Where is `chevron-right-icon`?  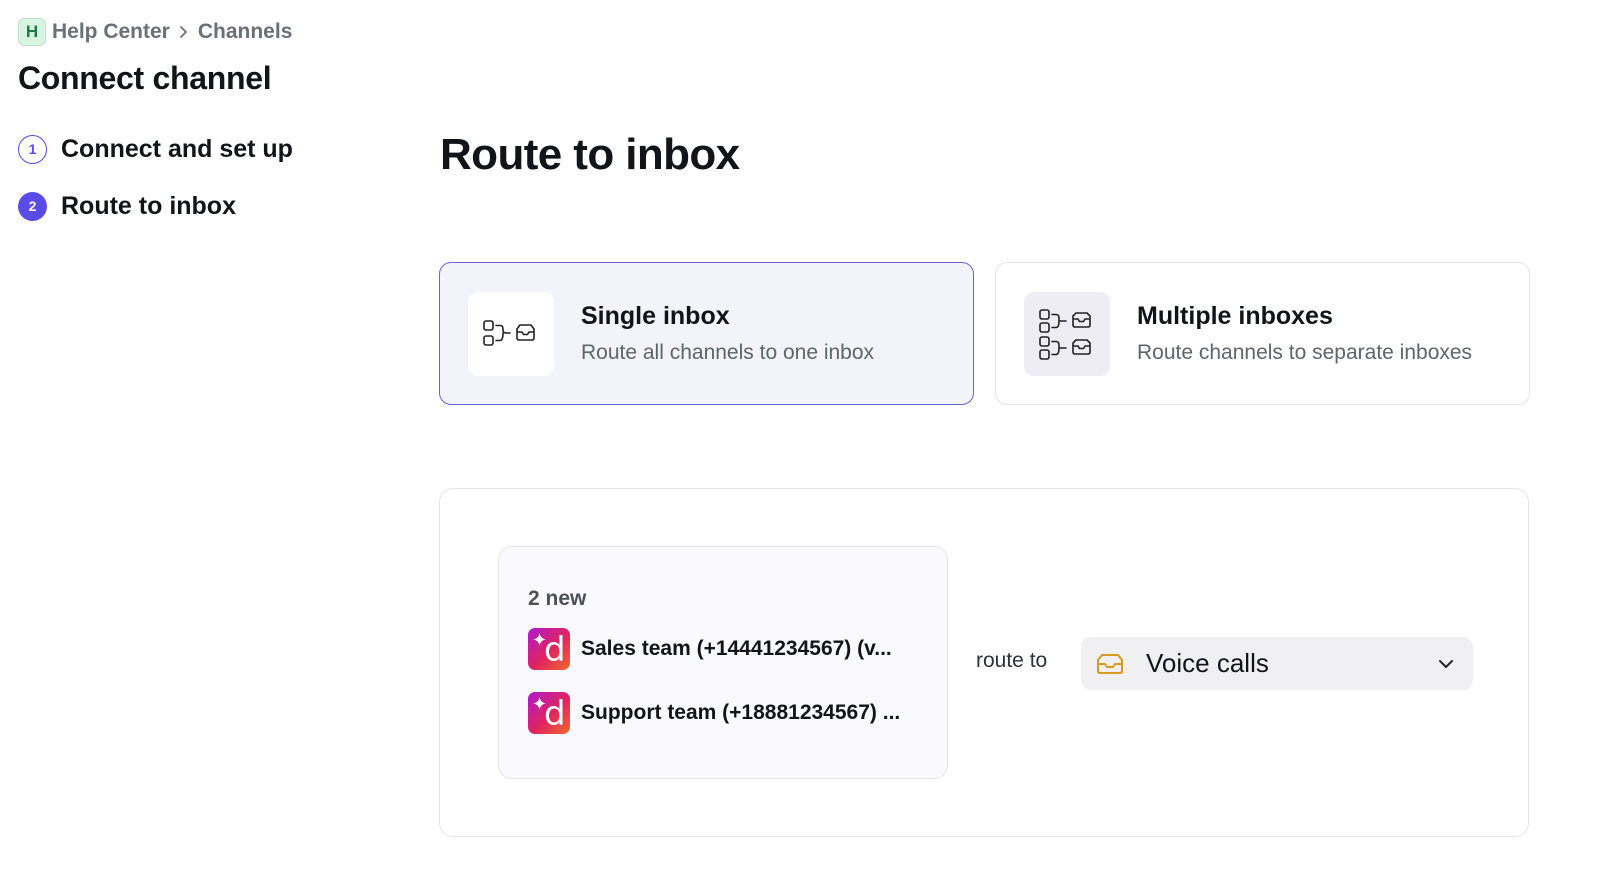 chevron-right-icon is located at coordinates (184, 32).